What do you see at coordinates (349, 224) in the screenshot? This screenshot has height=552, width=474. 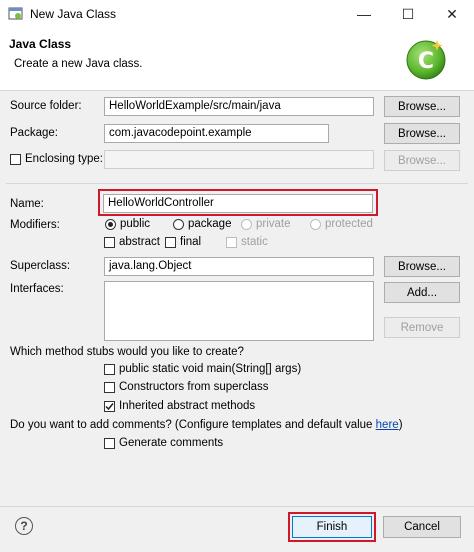 I see `modifier-protected-label: protected` at bounding box center [349, 224].